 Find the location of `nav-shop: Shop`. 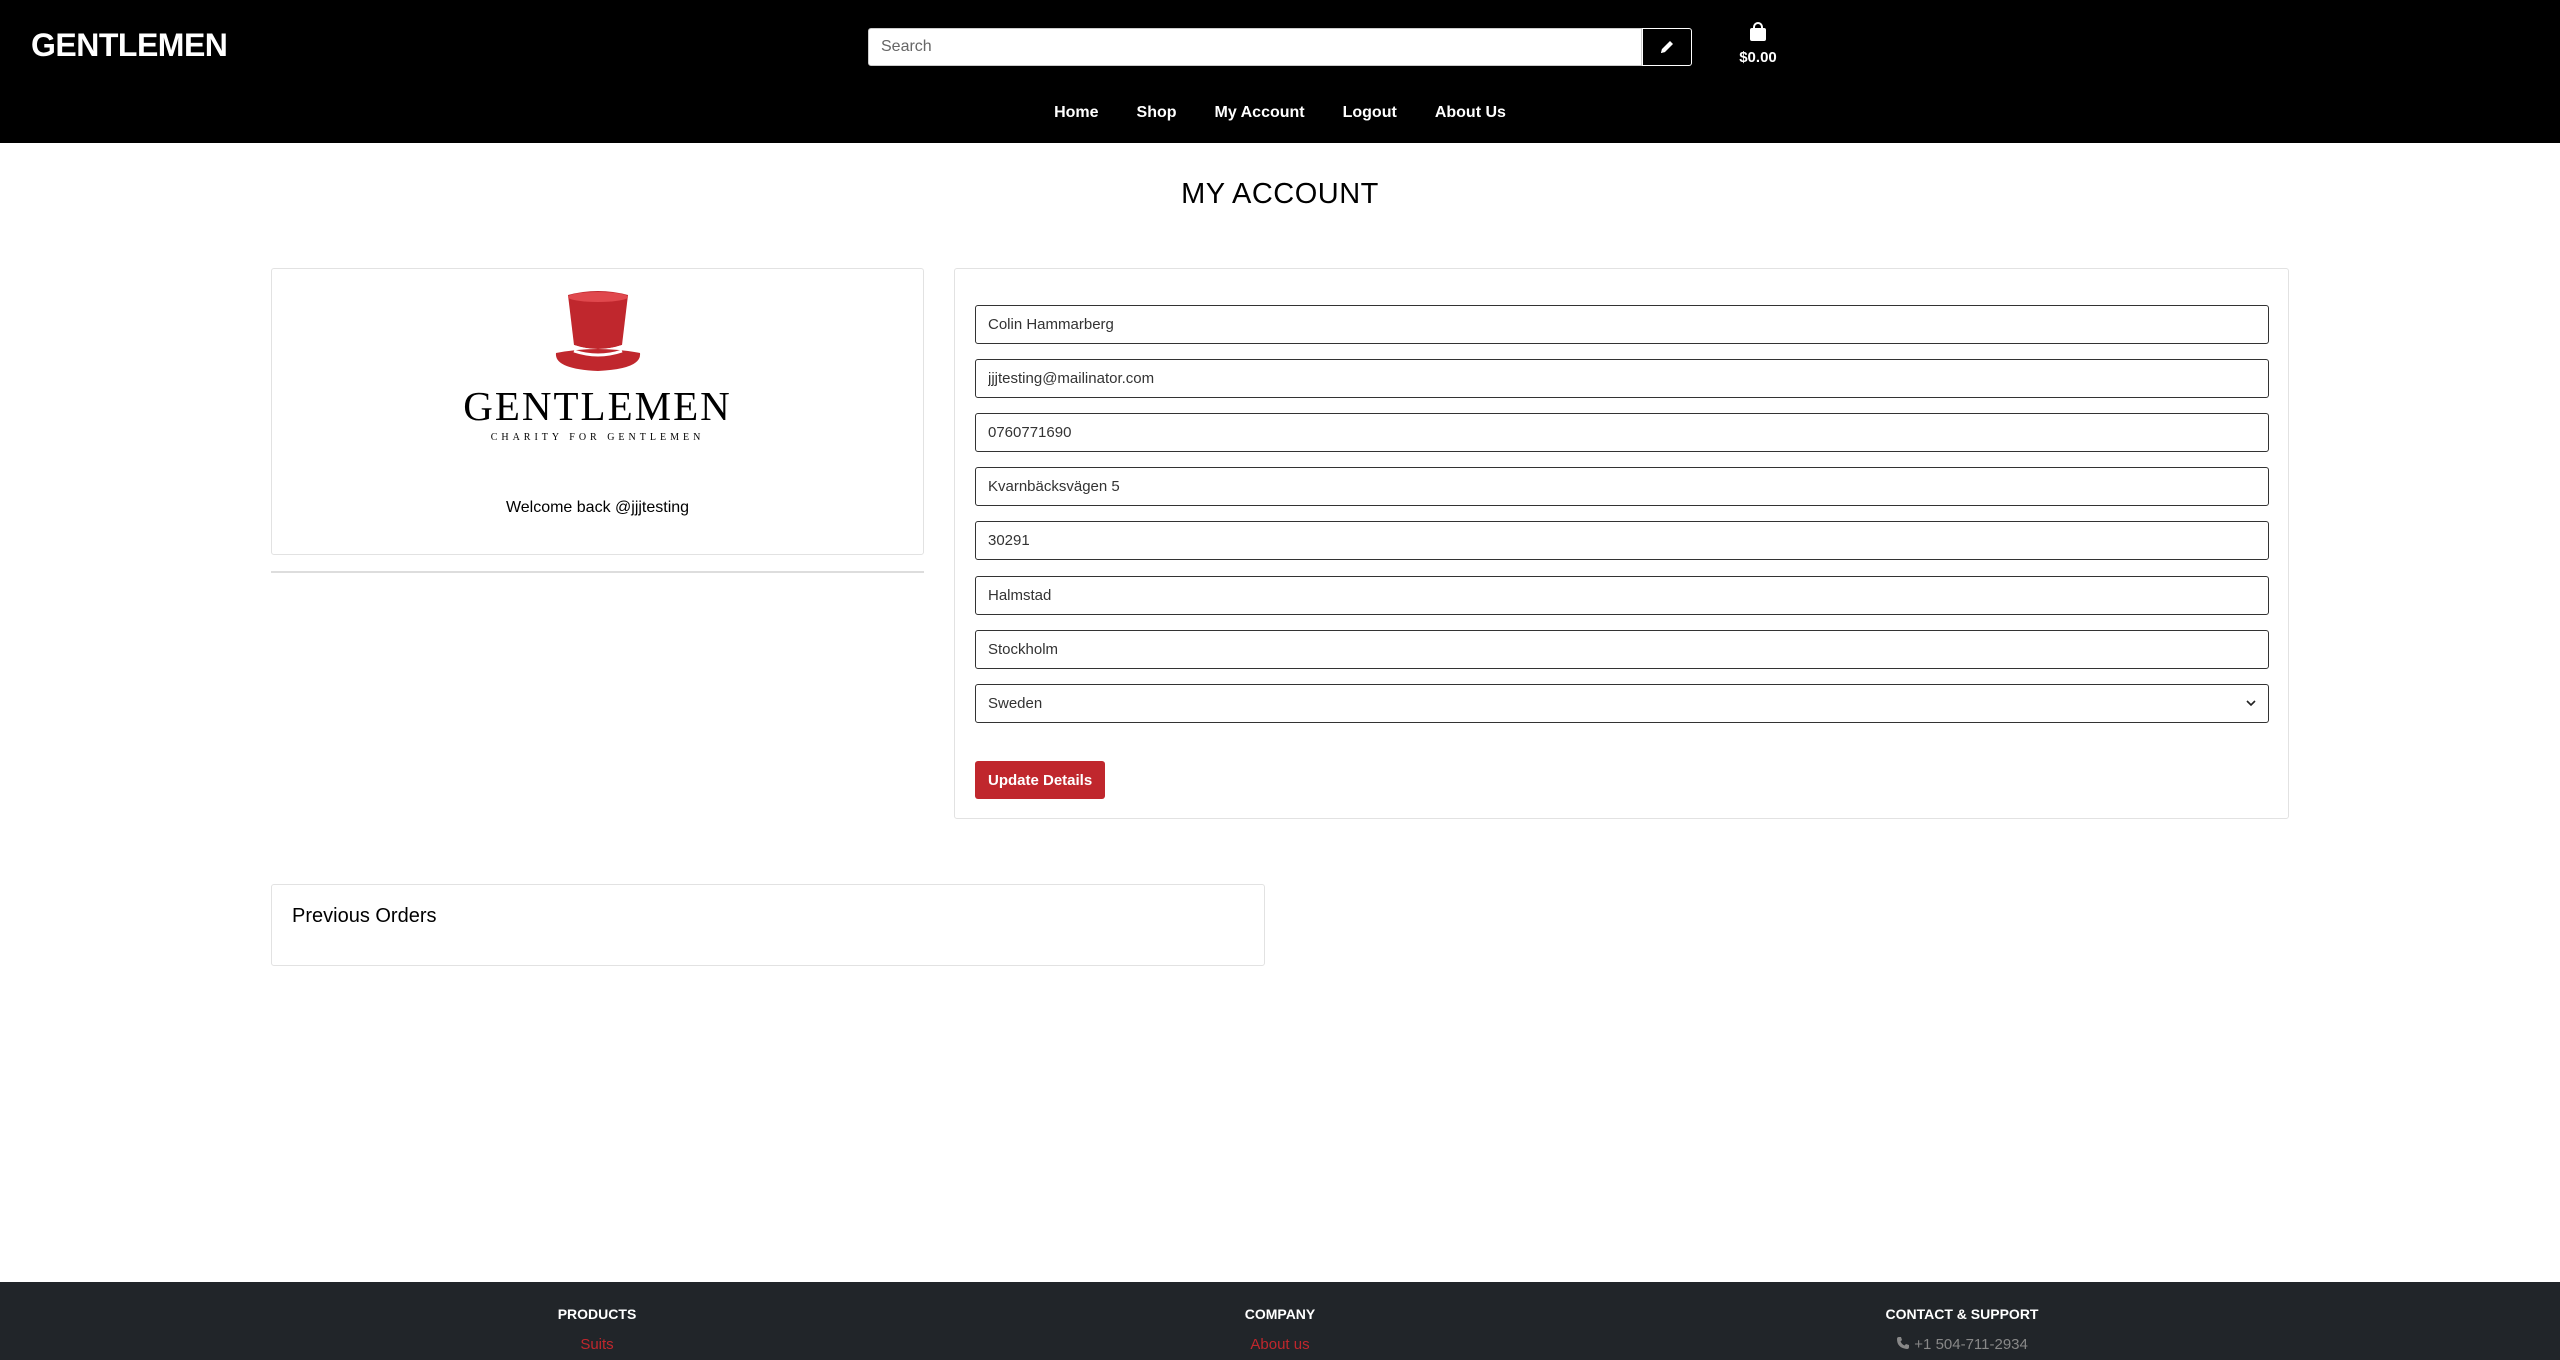

nav-shop: Shop is located at coordinates (1157, 113).